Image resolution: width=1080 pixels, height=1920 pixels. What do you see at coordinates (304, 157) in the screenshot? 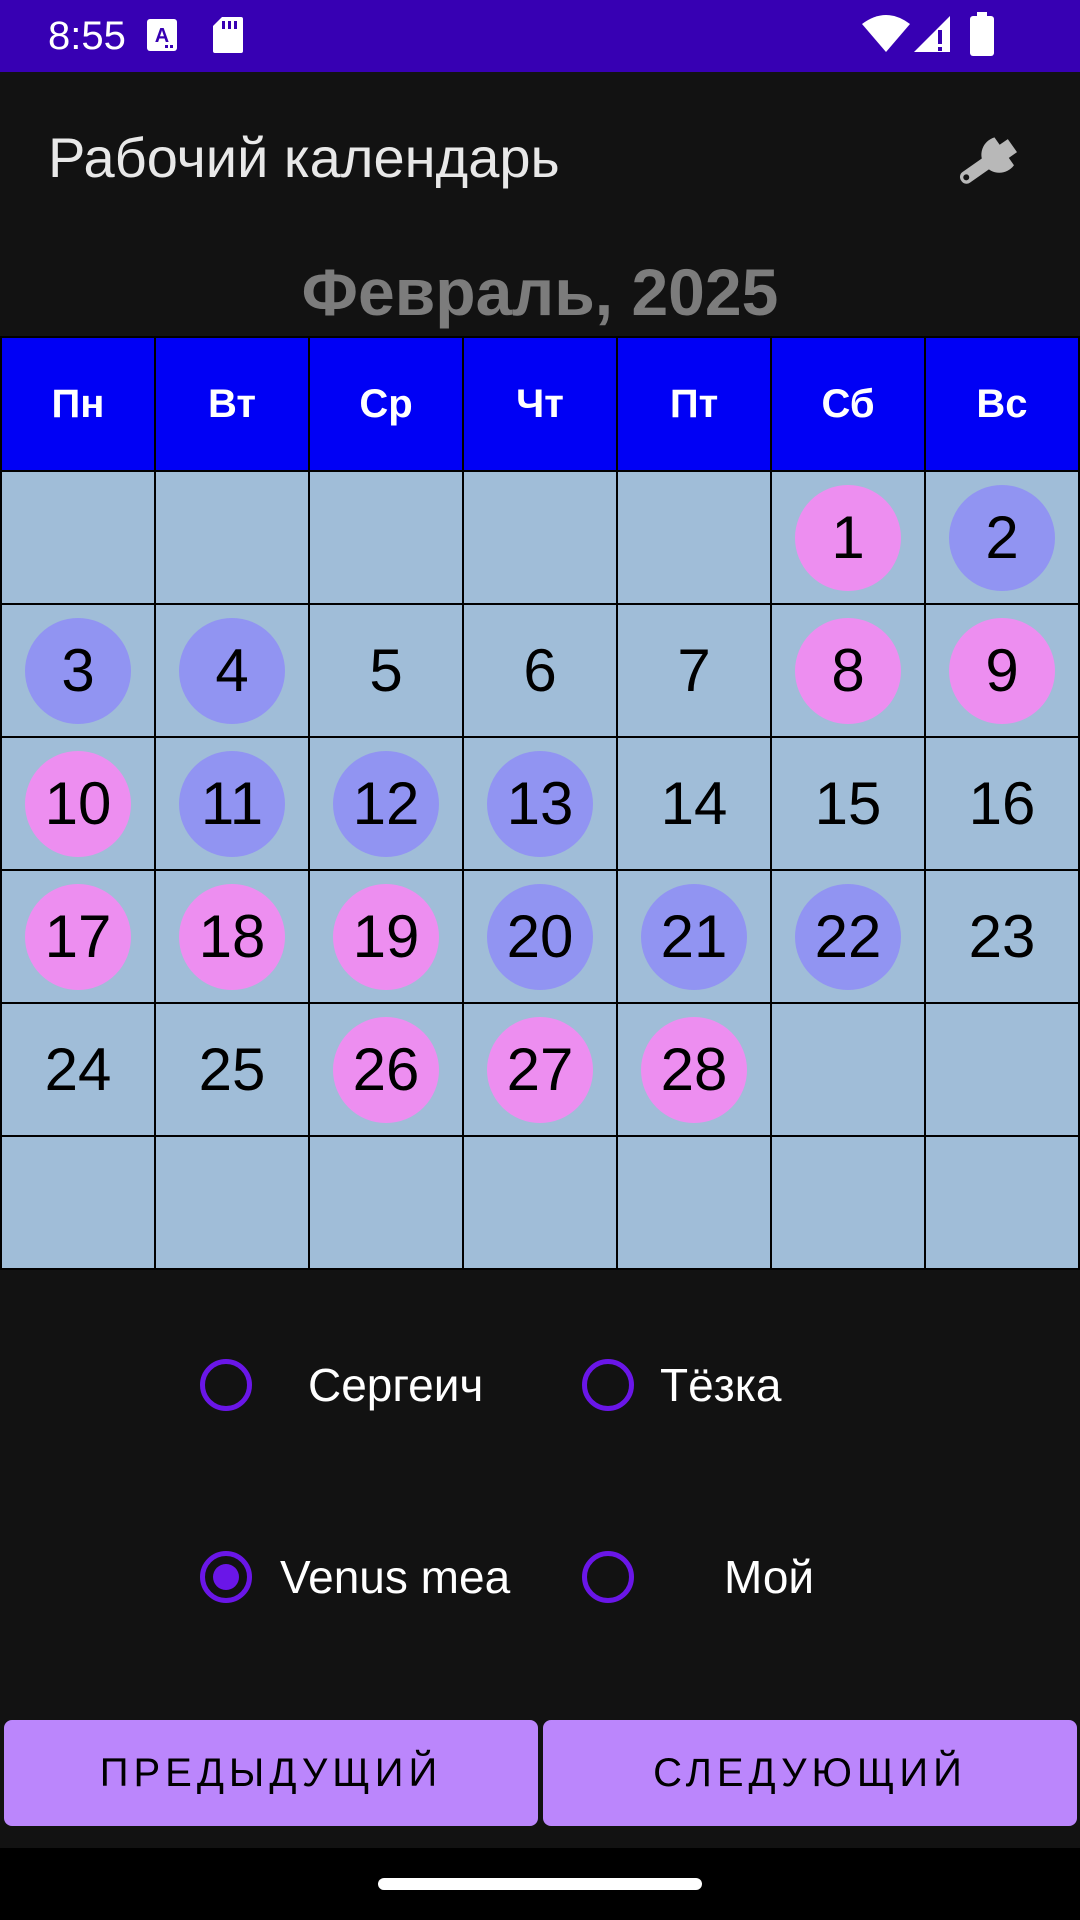
I see `app-title: Рабочий календарь` at bounding box center [304, 157].